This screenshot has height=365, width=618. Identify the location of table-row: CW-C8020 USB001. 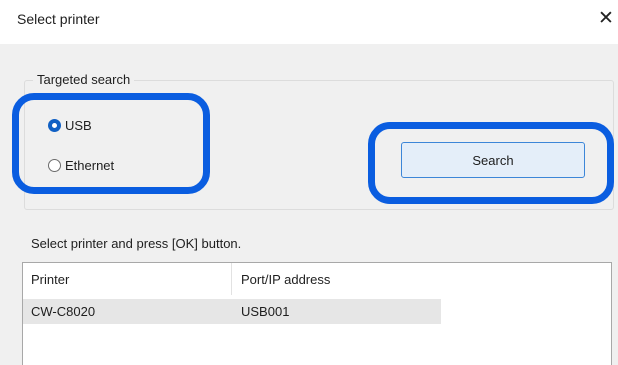
(232, 311).